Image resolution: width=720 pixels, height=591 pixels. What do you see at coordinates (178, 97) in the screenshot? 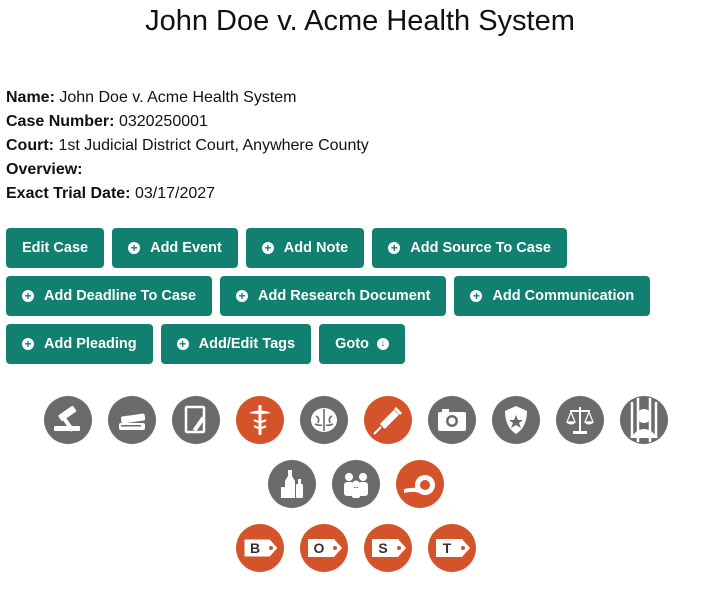
I see `case-name-value: John Doe v. Acme Health System` at bounding box center [178, 97].